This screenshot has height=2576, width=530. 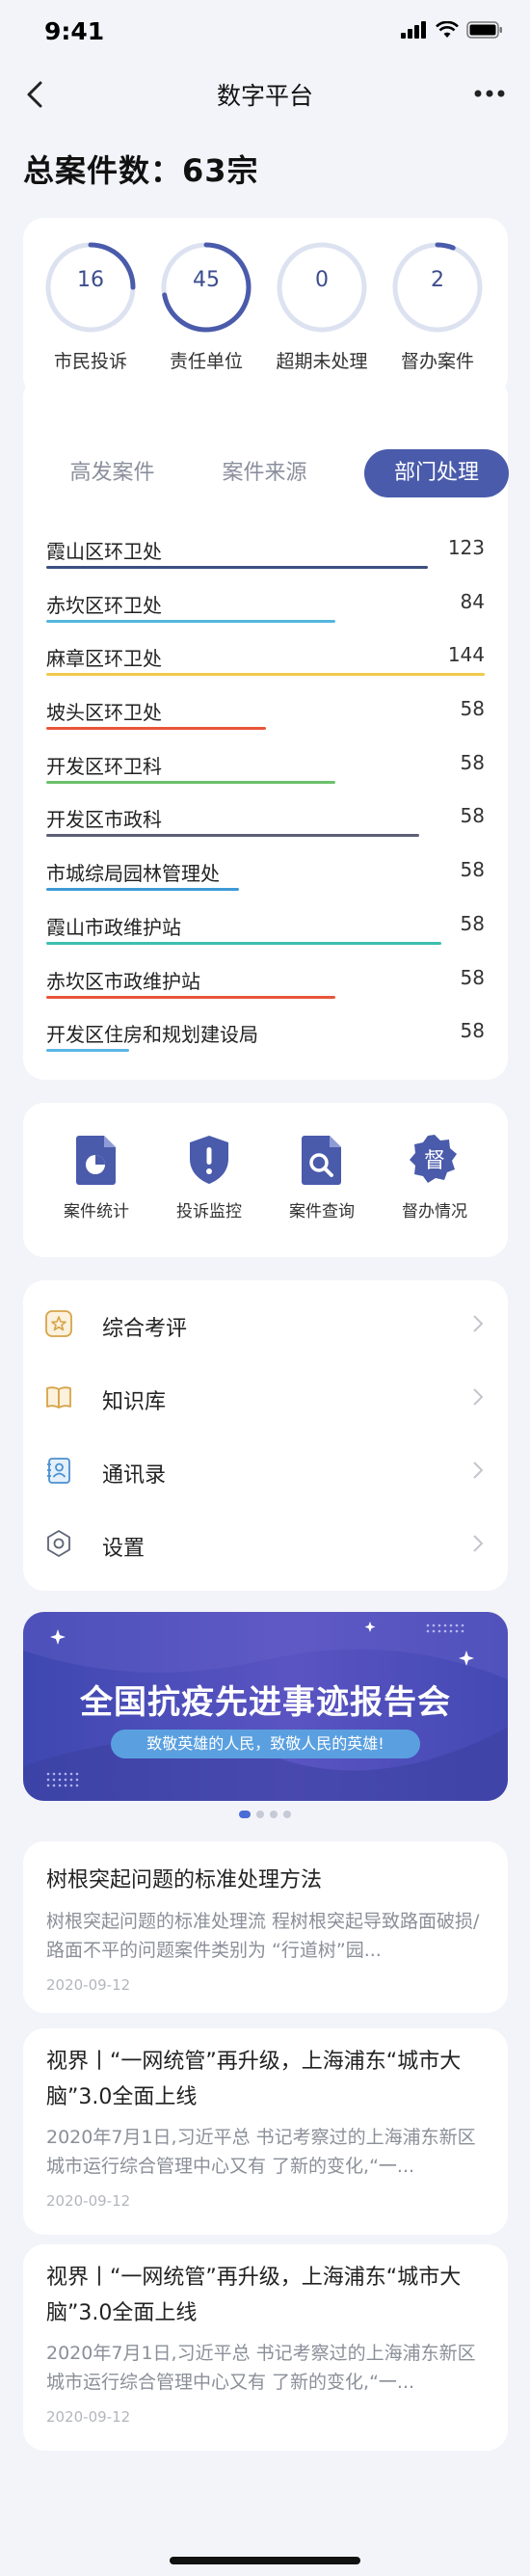 I want to click on department-row: 开发区环卫科 58, so click(x=265, y=778).